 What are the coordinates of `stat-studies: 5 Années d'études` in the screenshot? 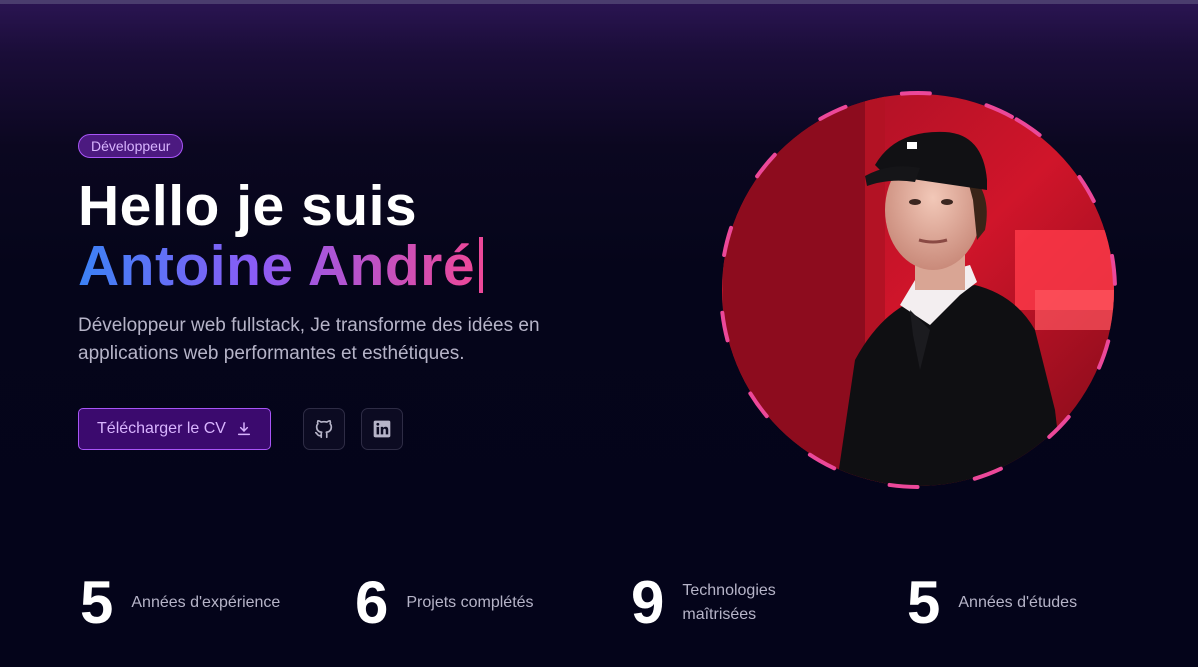 It's located at (992, 603).